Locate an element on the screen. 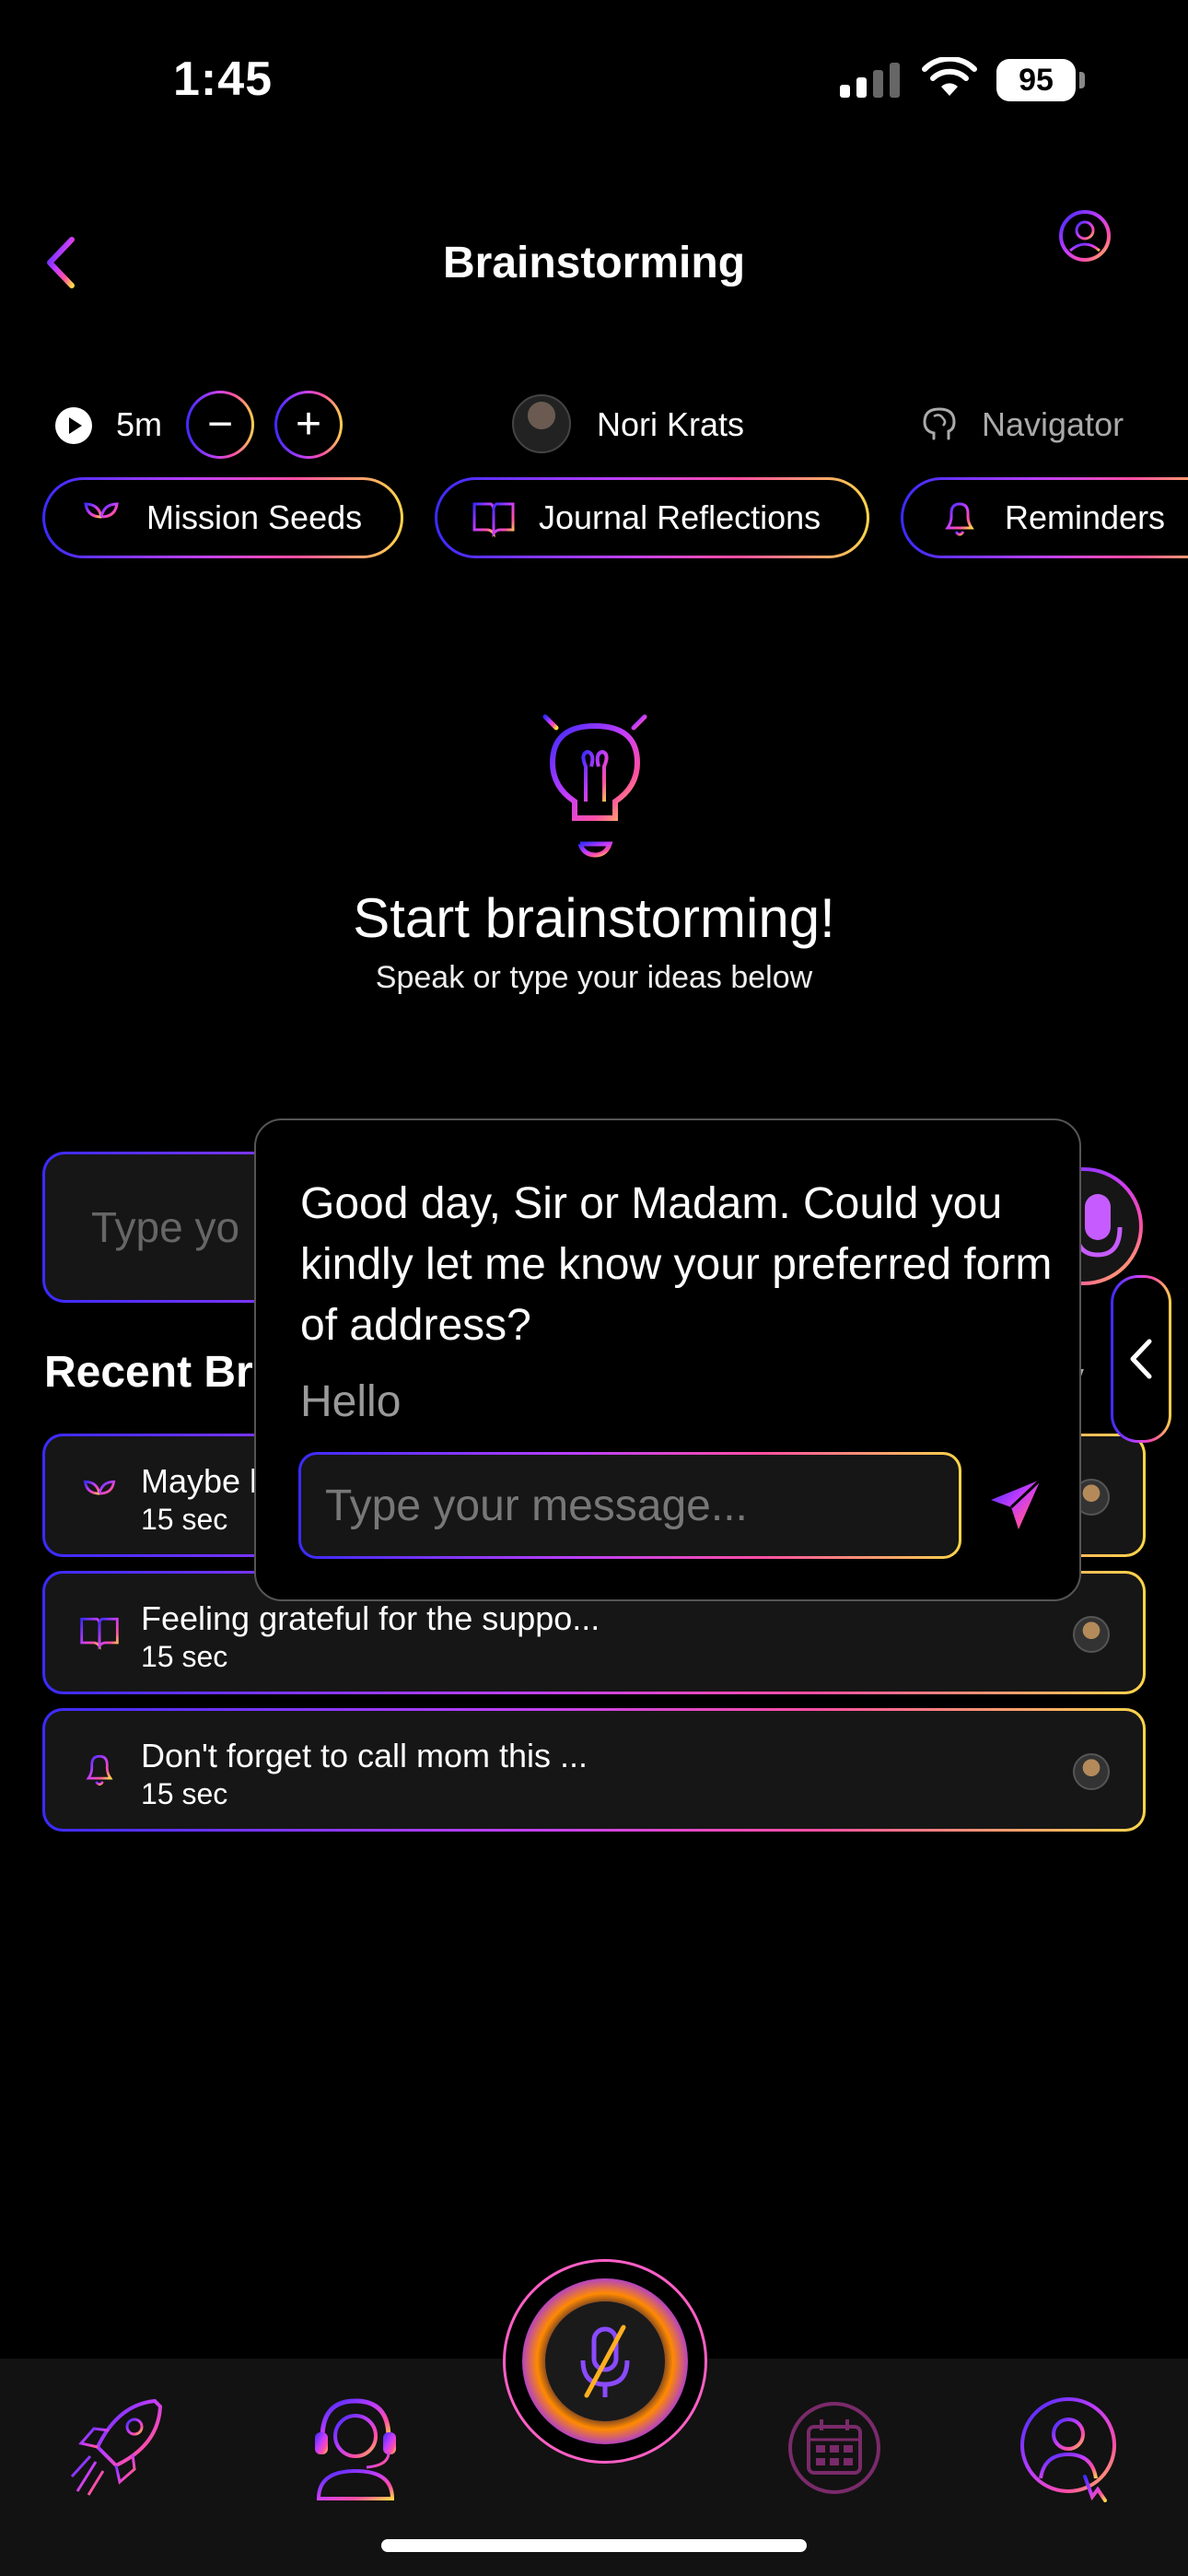  play-icon is located at coordinates (73, 425).